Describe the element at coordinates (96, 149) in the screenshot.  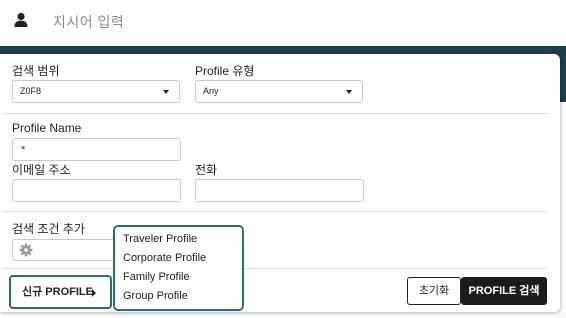
I see `profile-name-input: *` at that location.